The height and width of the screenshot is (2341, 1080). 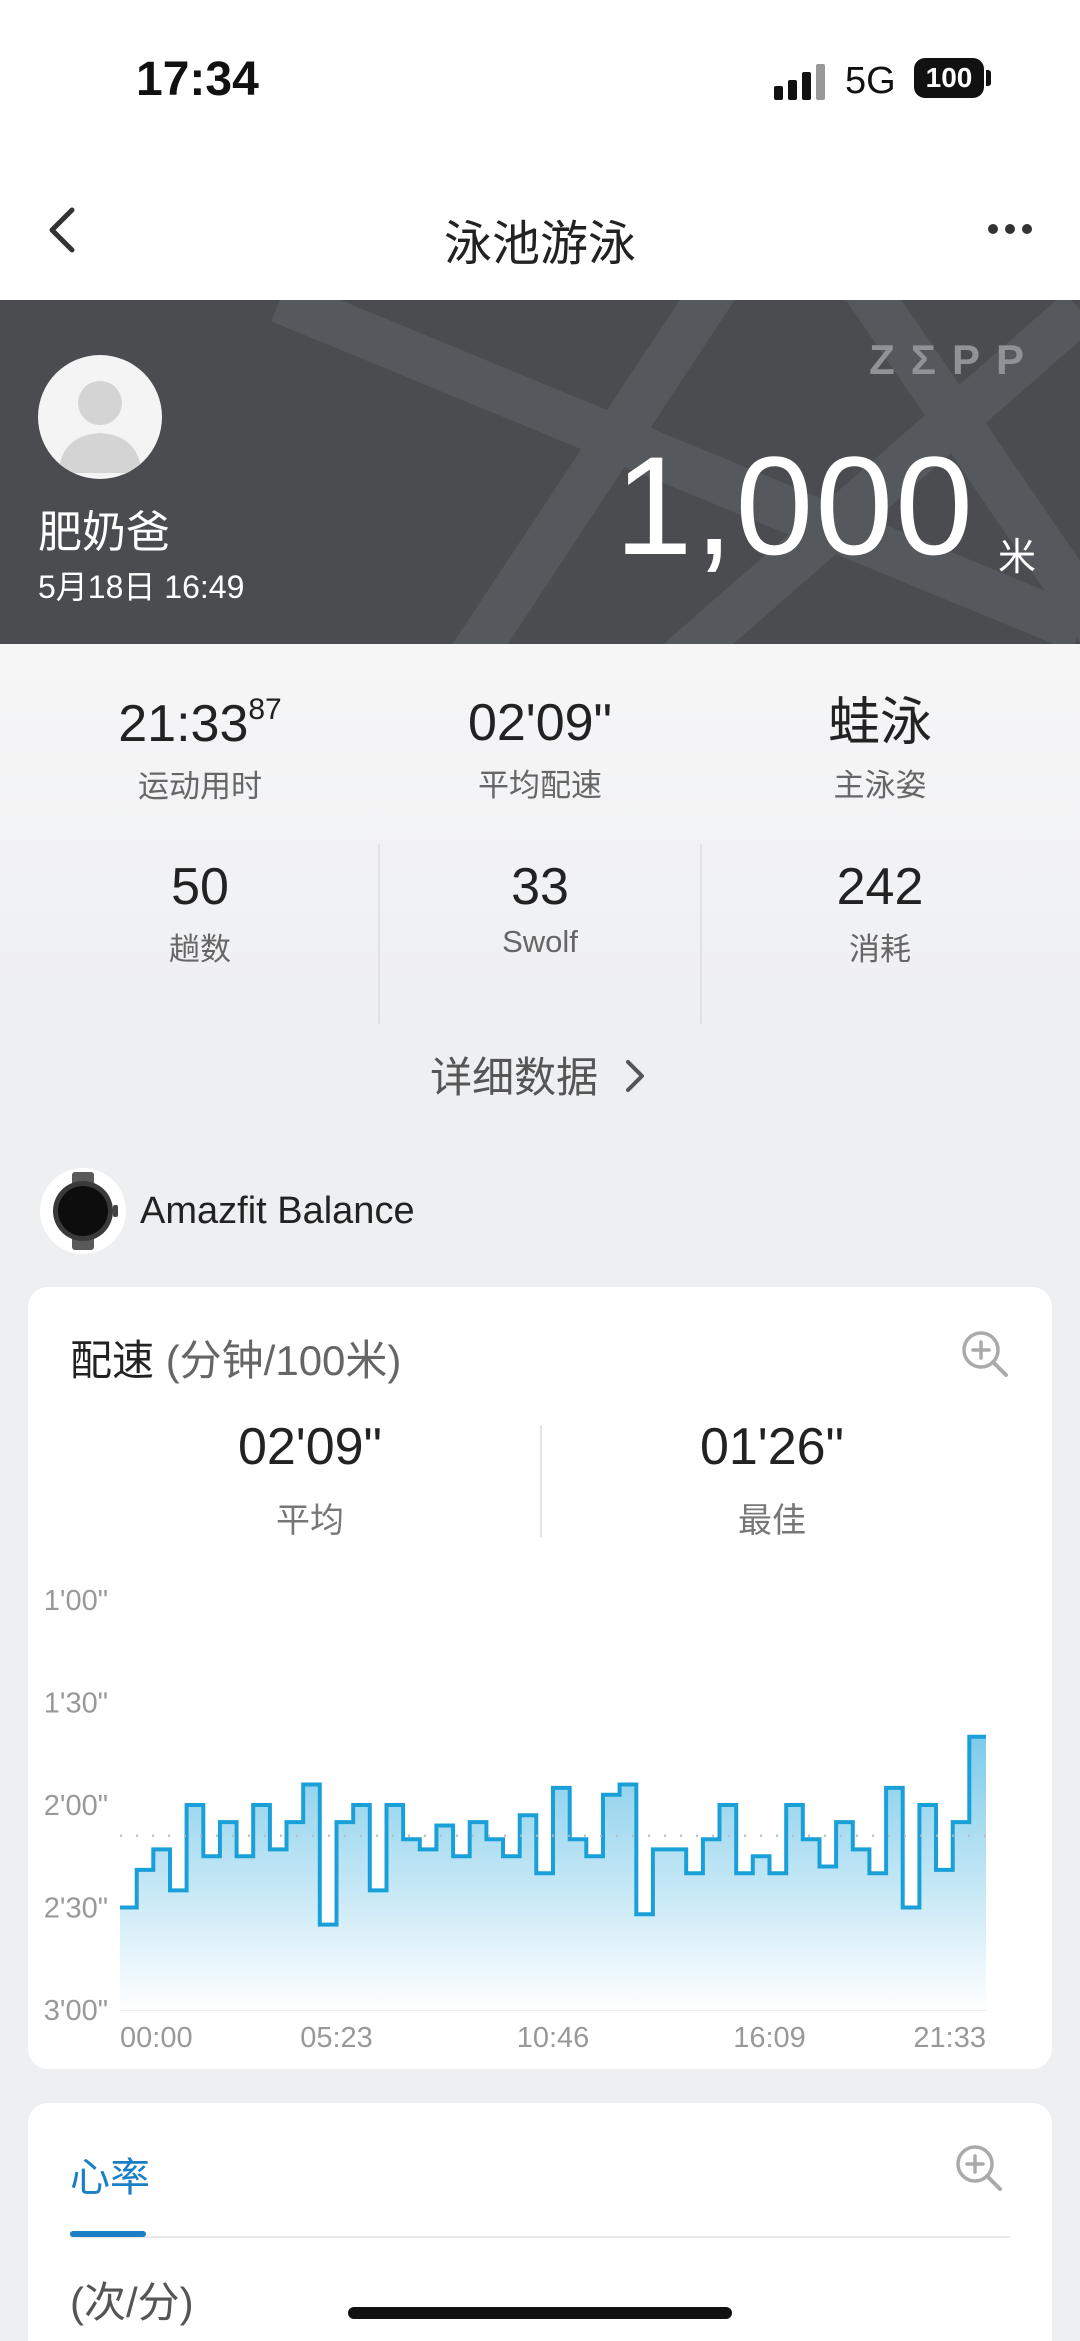 I want to click on stat-duration-value: 21:33, so click(x=183, y=724).